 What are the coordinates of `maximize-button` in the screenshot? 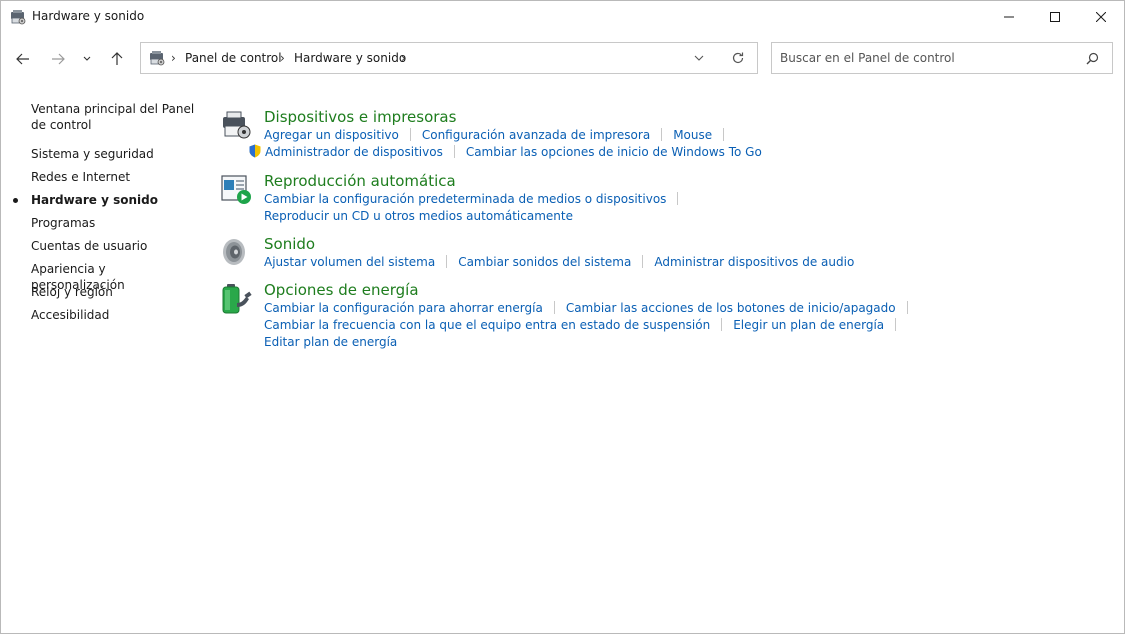 It's located at (1055, 17).